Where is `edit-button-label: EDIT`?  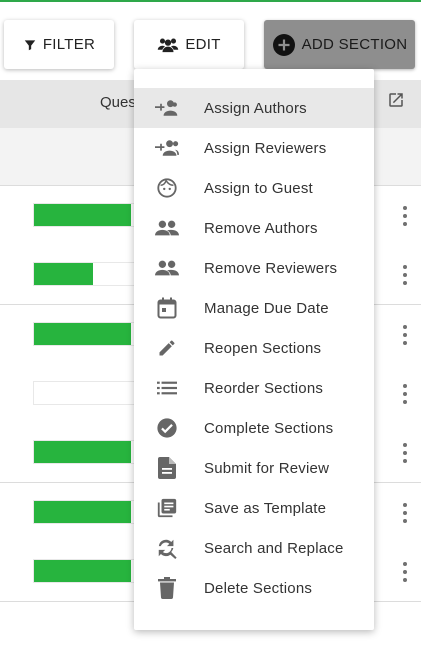
edit-button-label: EDIT is located at coordinates (203, 44).